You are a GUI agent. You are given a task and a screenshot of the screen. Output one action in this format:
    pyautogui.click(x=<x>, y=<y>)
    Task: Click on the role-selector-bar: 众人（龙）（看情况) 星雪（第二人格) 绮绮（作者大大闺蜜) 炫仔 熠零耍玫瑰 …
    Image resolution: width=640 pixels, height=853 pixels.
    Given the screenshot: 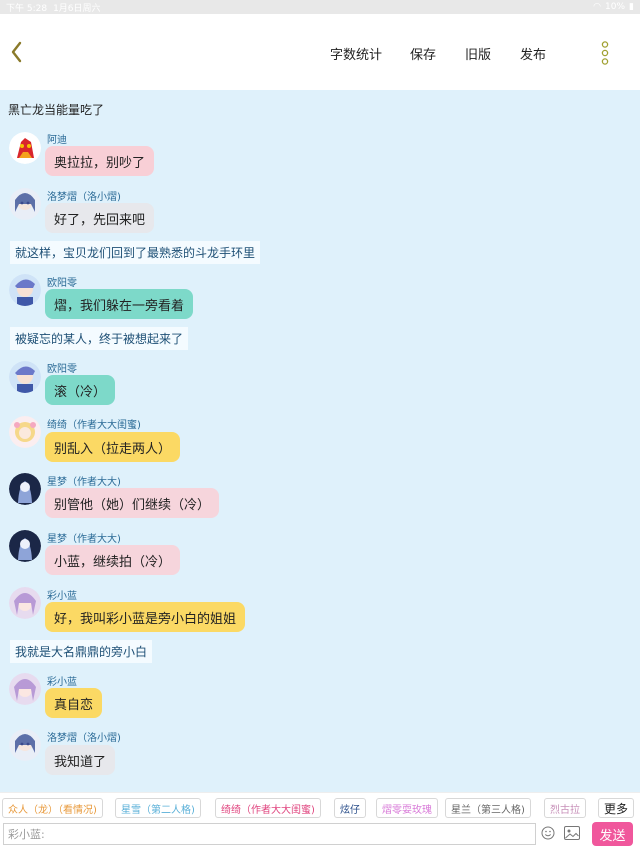 What is the action you would take?
    pyautogui.click(x=320, y=806)
    